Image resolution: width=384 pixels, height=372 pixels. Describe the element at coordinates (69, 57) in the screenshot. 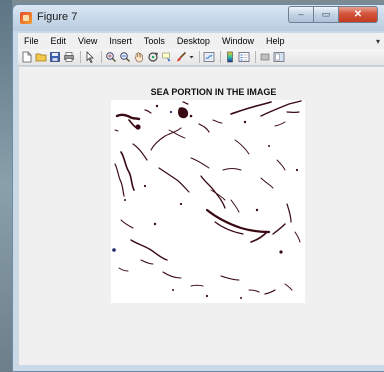

I see `print-icon` at that location.